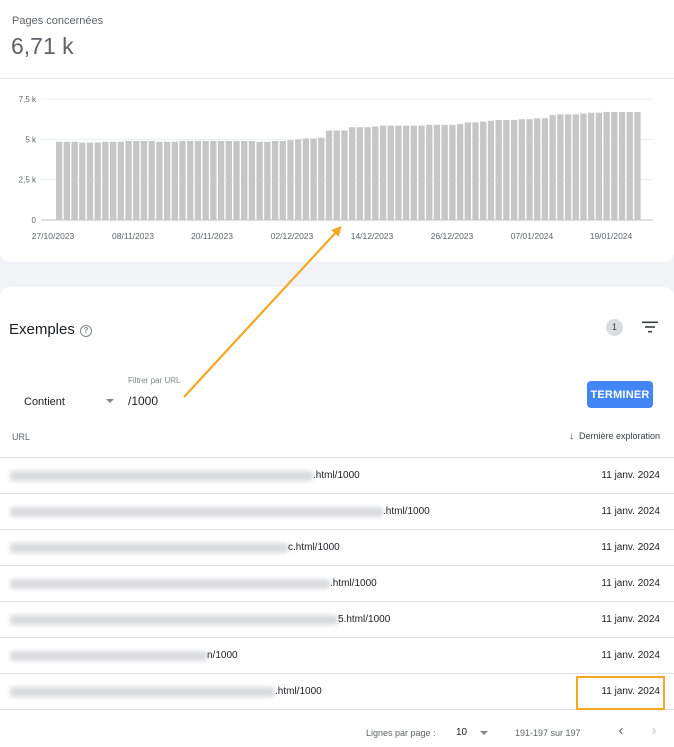 The width and height of the screenshot is (674, 747). I want to click on done-button: TERMINER, so click(620, 394).